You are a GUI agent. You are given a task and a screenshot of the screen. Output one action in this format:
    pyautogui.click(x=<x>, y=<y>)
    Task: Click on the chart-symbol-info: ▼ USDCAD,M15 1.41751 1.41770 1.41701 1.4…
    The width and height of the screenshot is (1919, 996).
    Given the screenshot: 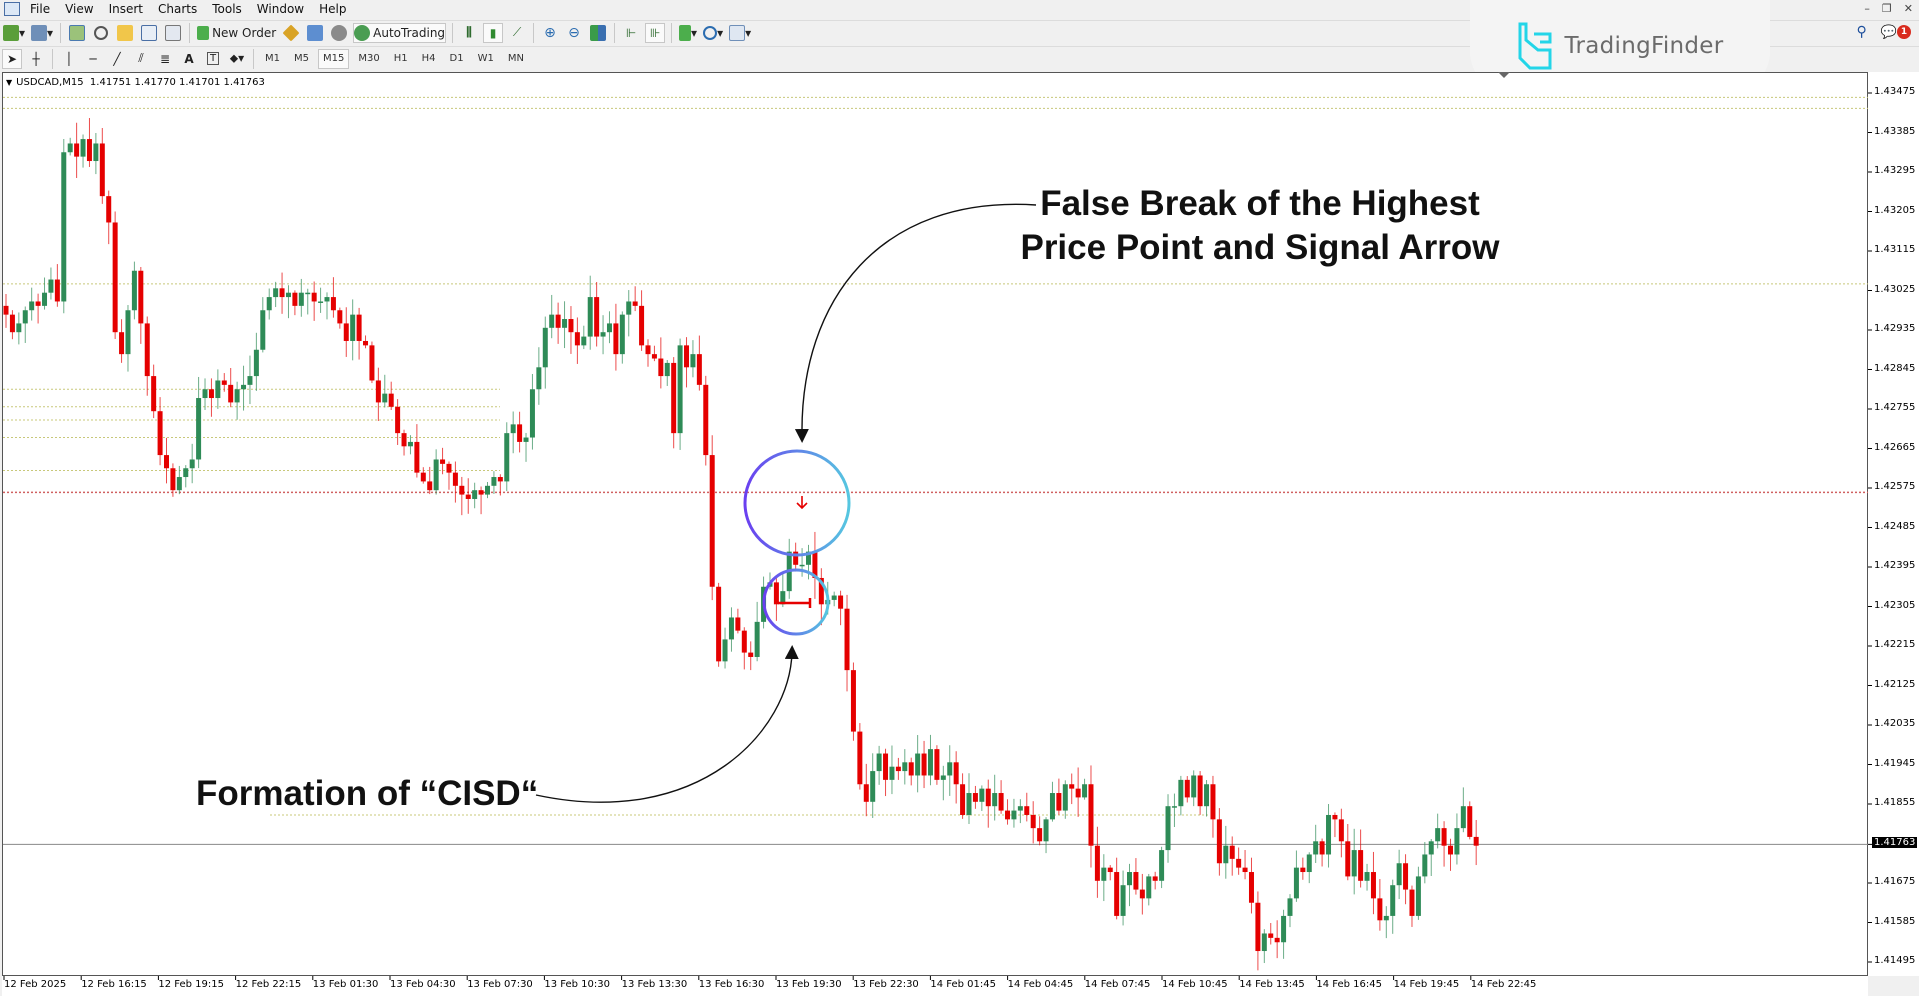 What is the action you would take?
    pyautogui.click(x=135, y=82)
    